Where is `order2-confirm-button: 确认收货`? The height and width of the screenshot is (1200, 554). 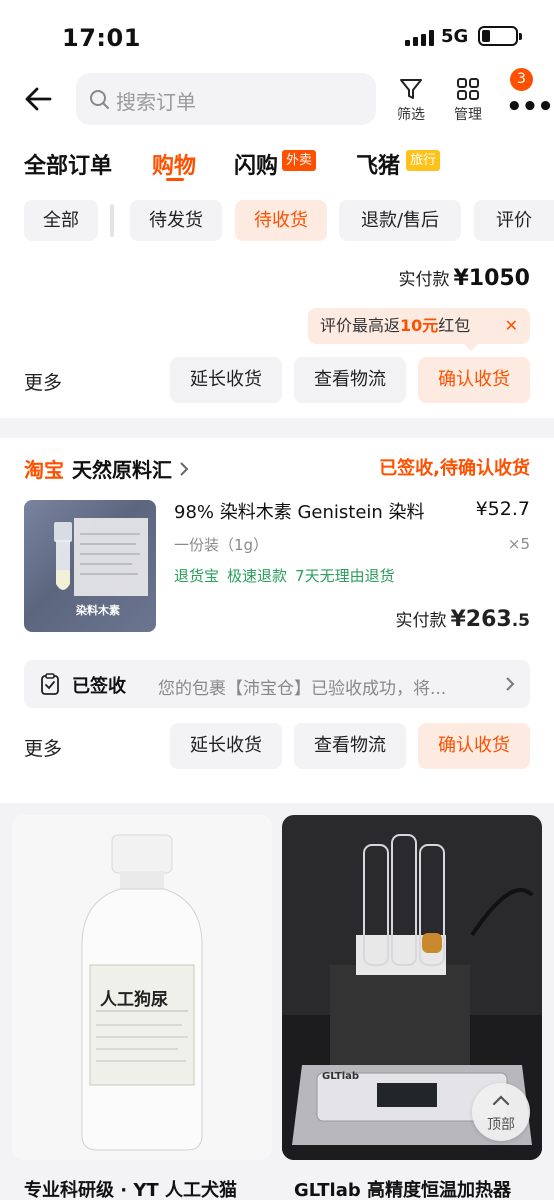 order2-confirm-button: 确认收货 is located at coordinates (474, 746).